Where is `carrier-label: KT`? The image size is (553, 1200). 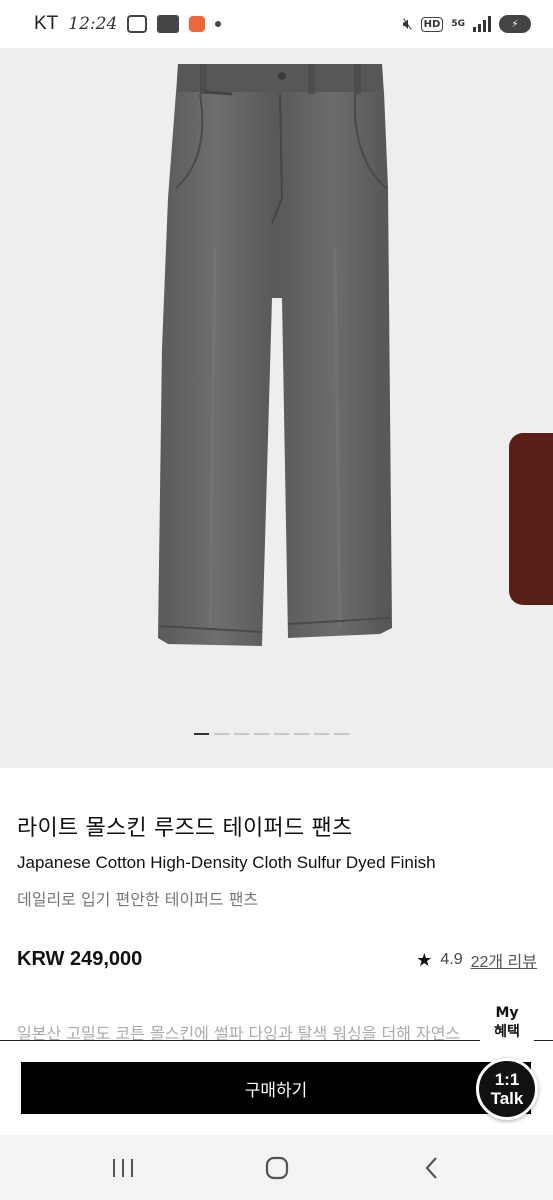
carrier-label: KT is located at coordinates (46, 23).